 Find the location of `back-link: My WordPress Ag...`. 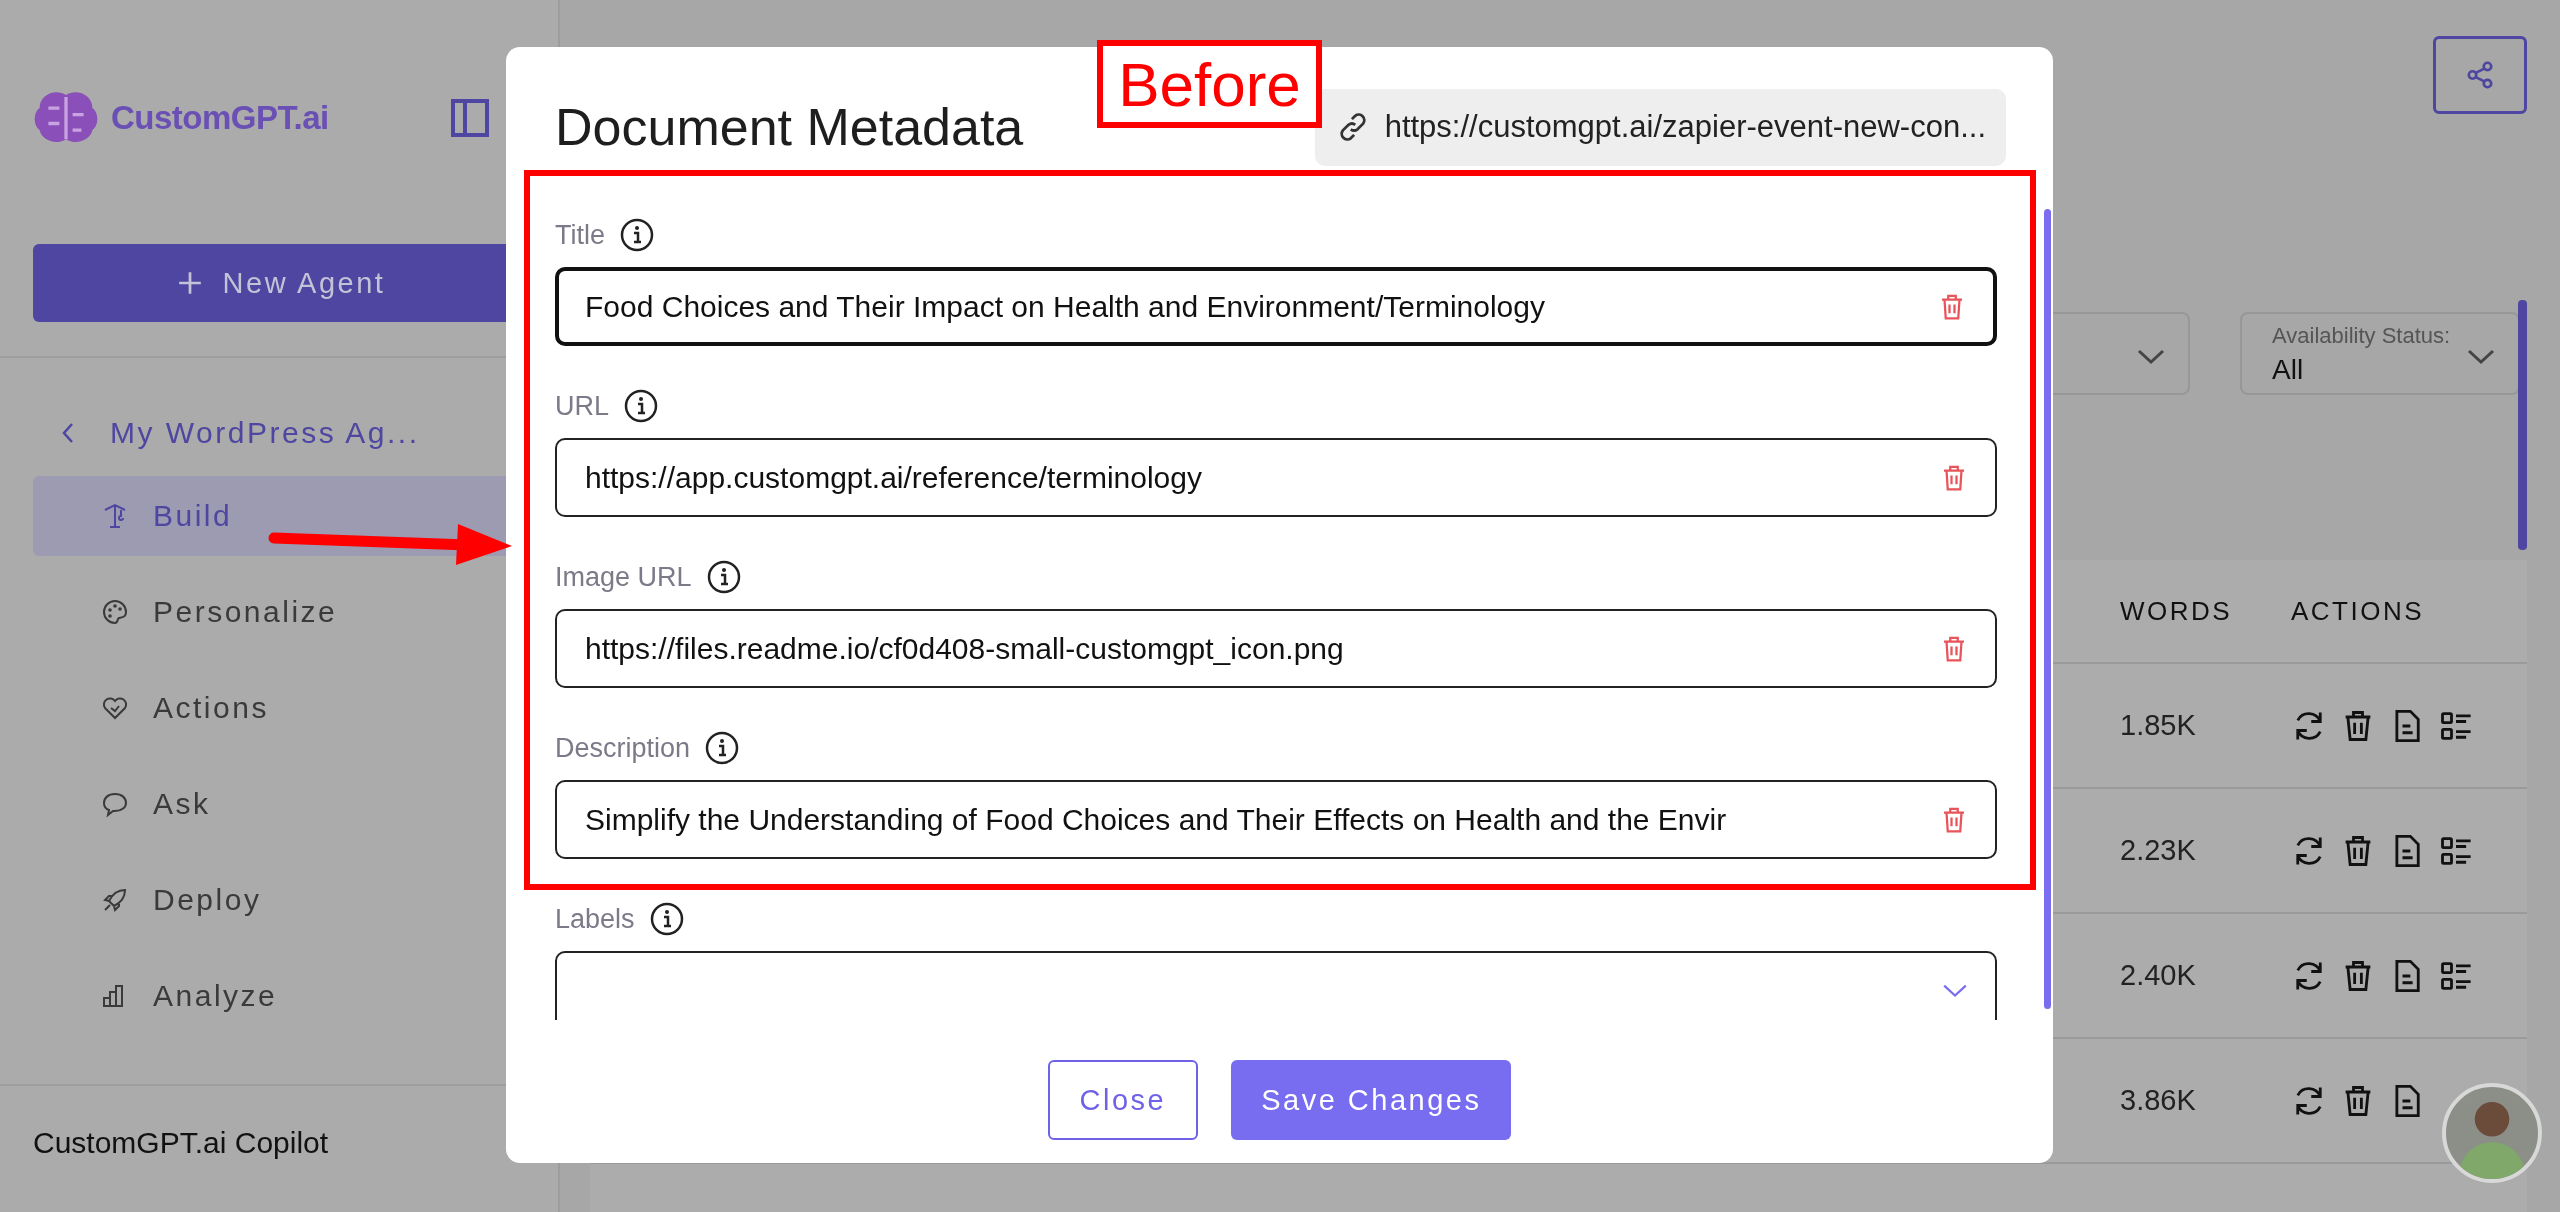

back-link: My WordPress Ag... is located at coordinates (309, 433).